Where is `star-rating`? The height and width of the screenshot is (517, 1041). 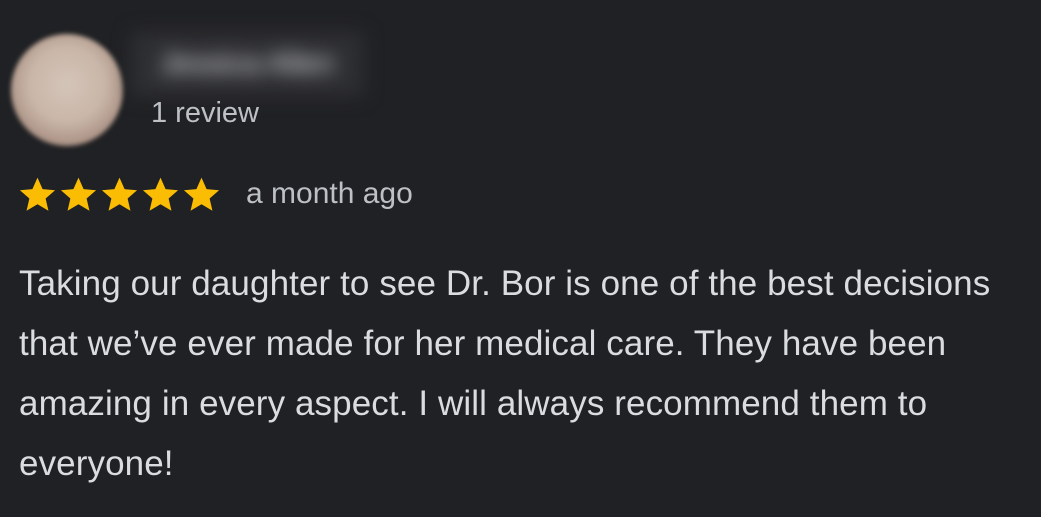
star-rating is located at coordinates (119, 195).